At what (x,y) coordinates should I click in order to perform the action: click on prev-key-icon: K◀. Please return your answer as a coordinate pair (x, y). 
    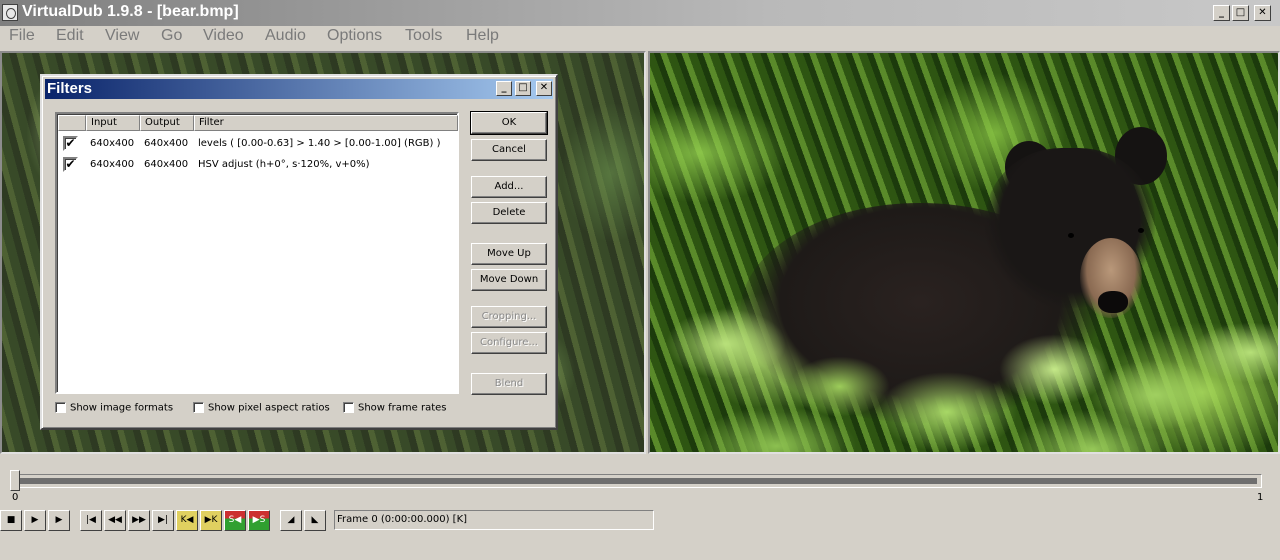
    Looking at the image, I should click on (187, 520).